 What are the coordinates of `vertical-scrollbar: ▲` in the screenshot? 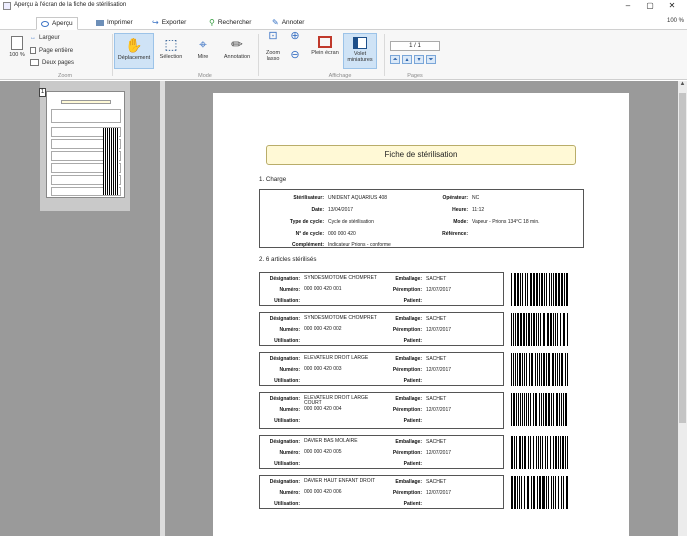 It's located at (682, 308).